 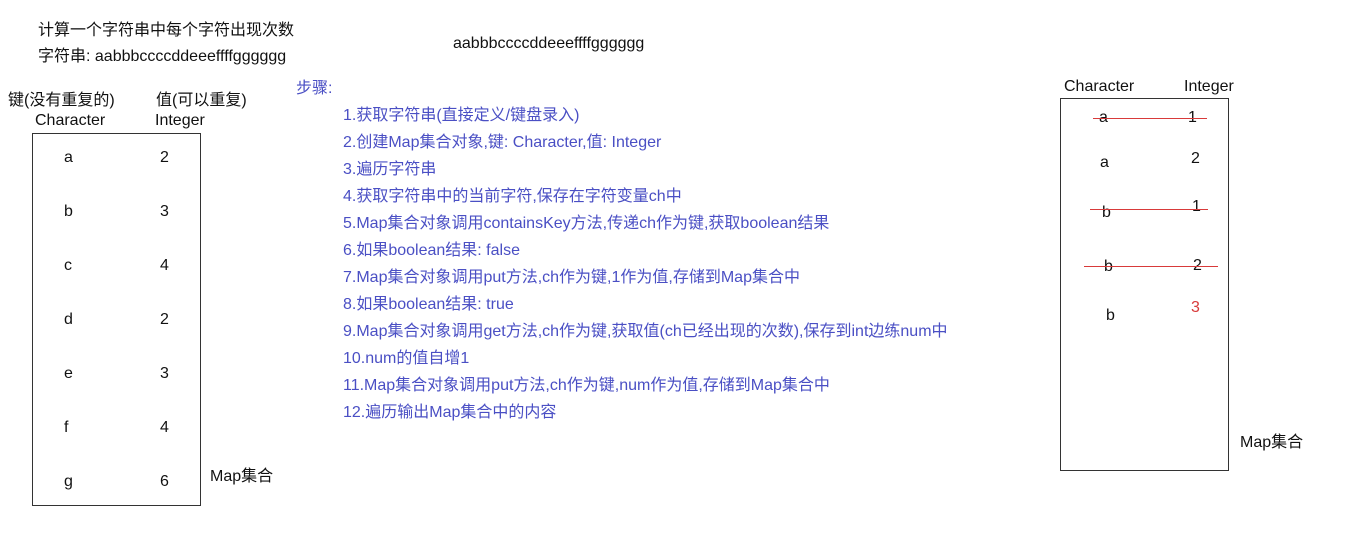 What do you see at coordinates (1195, 158) in the screenshot?
I see `right-map-value: 2` at bounding box center [1195, 158].